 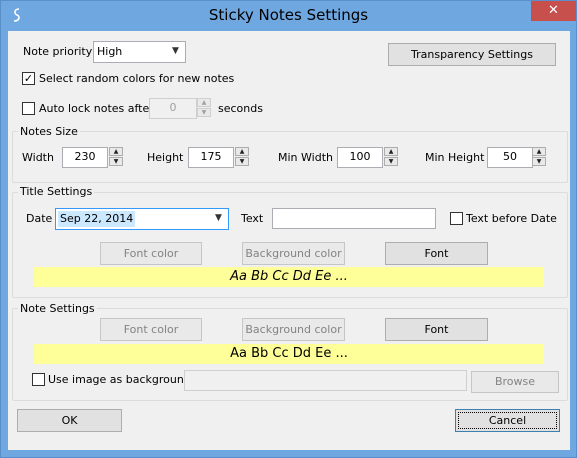 What do you see at coordinates (360, 157) in the screenshot?
I see `min-width-input: 100` at bounding box center [360, 157].